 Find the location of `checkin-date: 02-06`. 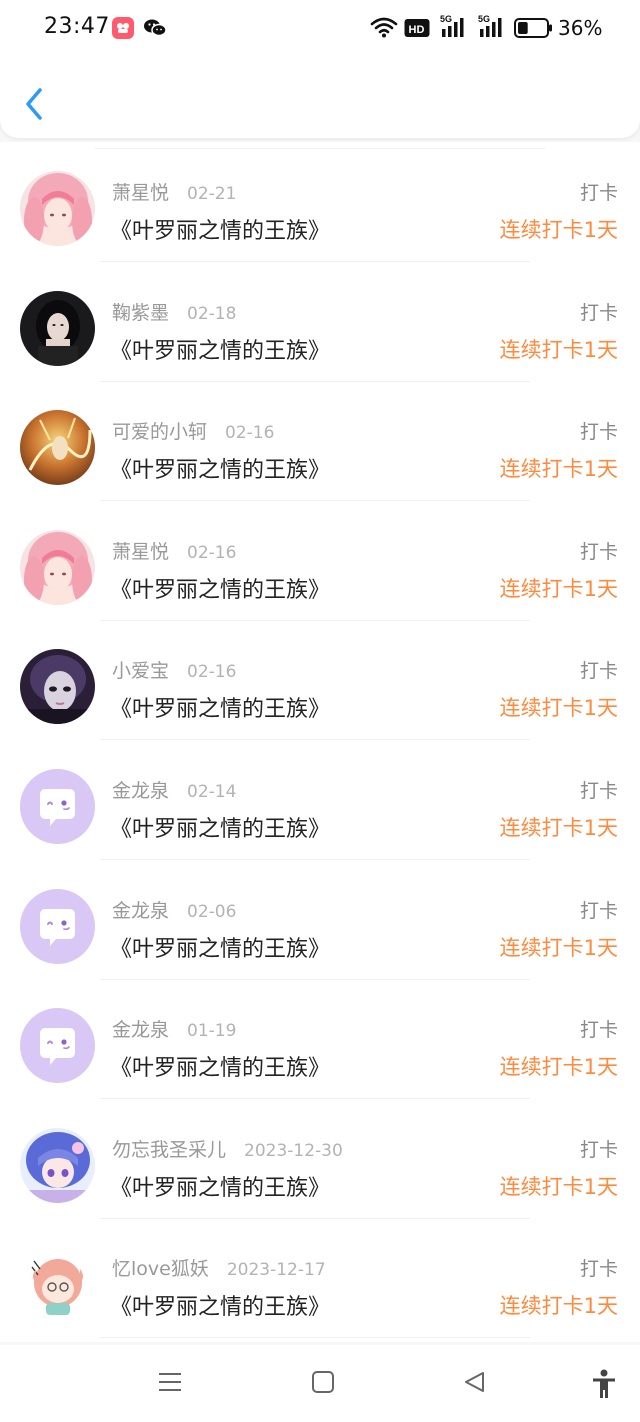

checkin-date: 02-06 is located at coordinates (212, 911).